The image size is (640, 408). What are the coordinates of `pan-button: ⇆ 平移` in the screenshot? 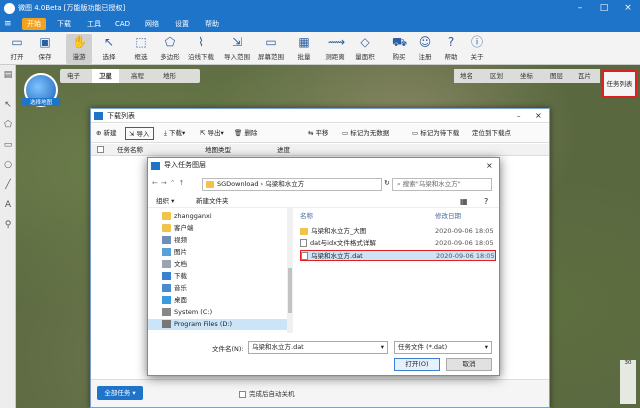 It's located at (318, 133).